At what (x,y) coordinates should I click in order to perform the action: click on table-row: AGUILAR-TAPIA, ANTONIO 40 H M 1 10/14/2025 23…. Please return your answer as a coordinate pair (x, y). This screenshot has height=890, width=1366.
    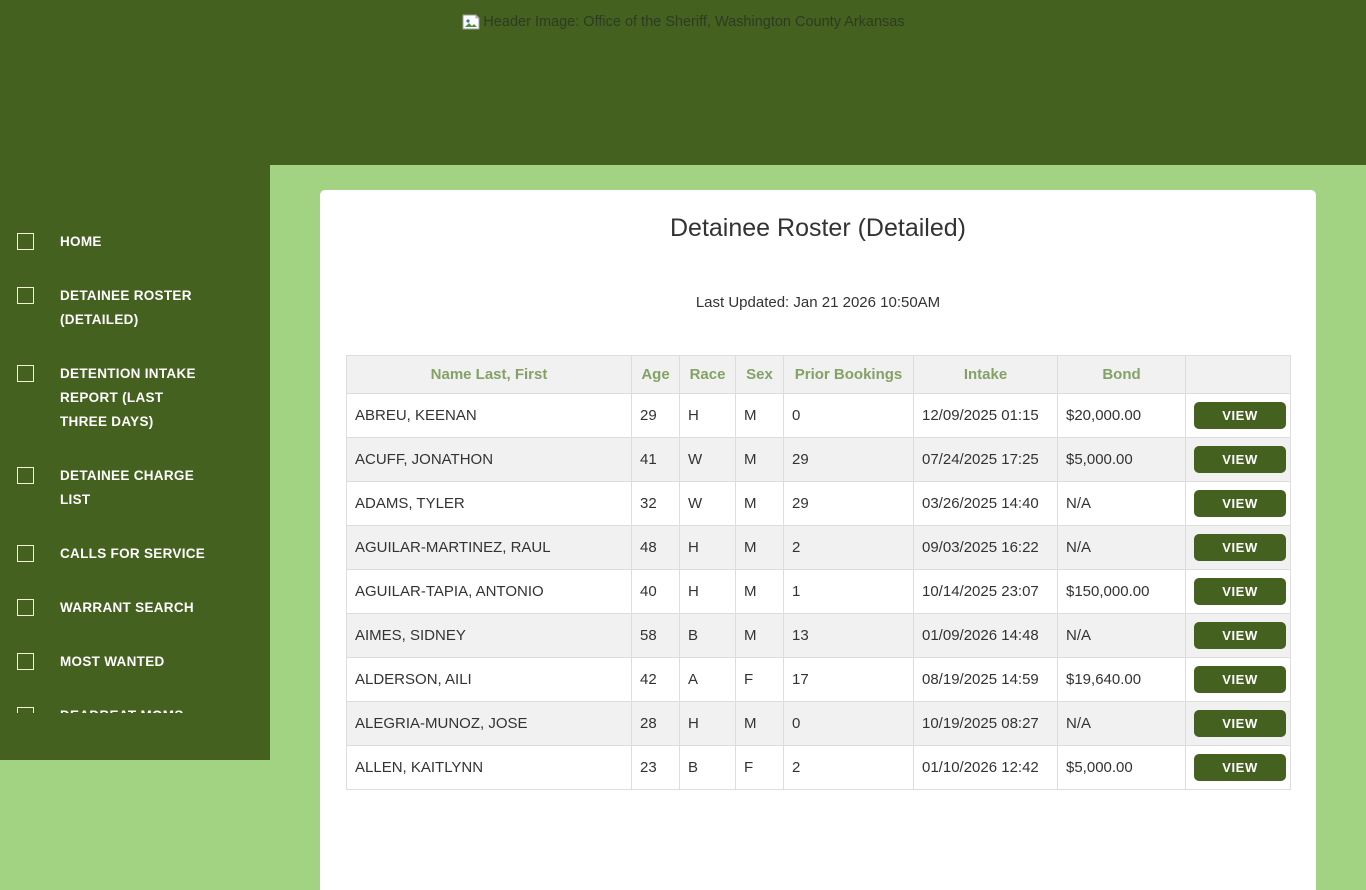
    Looking at the image, I should click on (818, 591).